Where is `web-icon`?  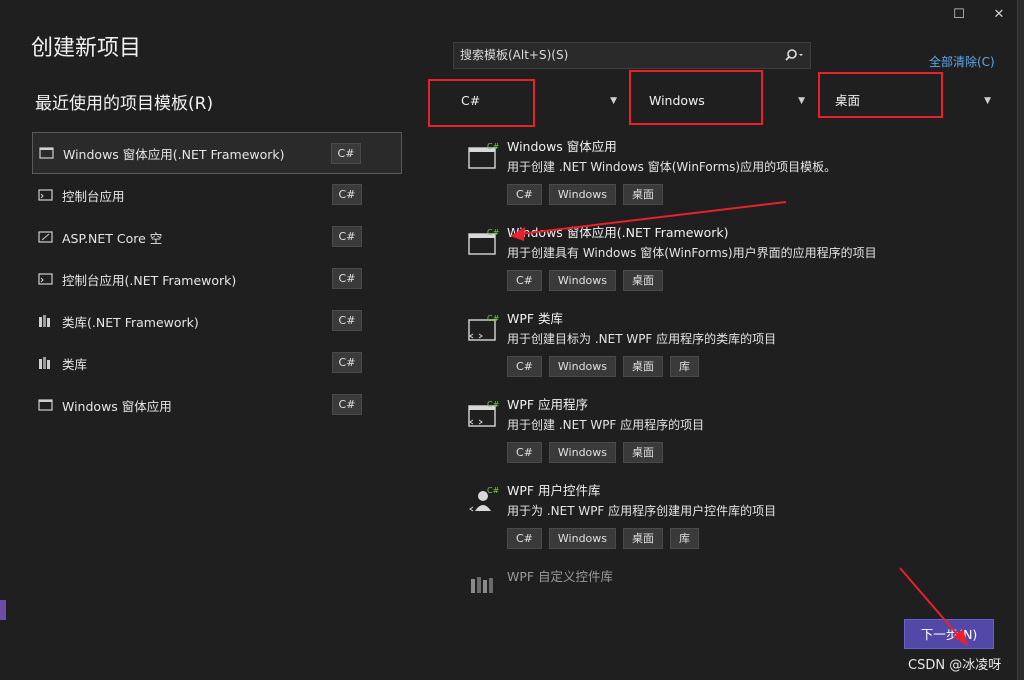 web-icon is located at coordinates (46, 237).